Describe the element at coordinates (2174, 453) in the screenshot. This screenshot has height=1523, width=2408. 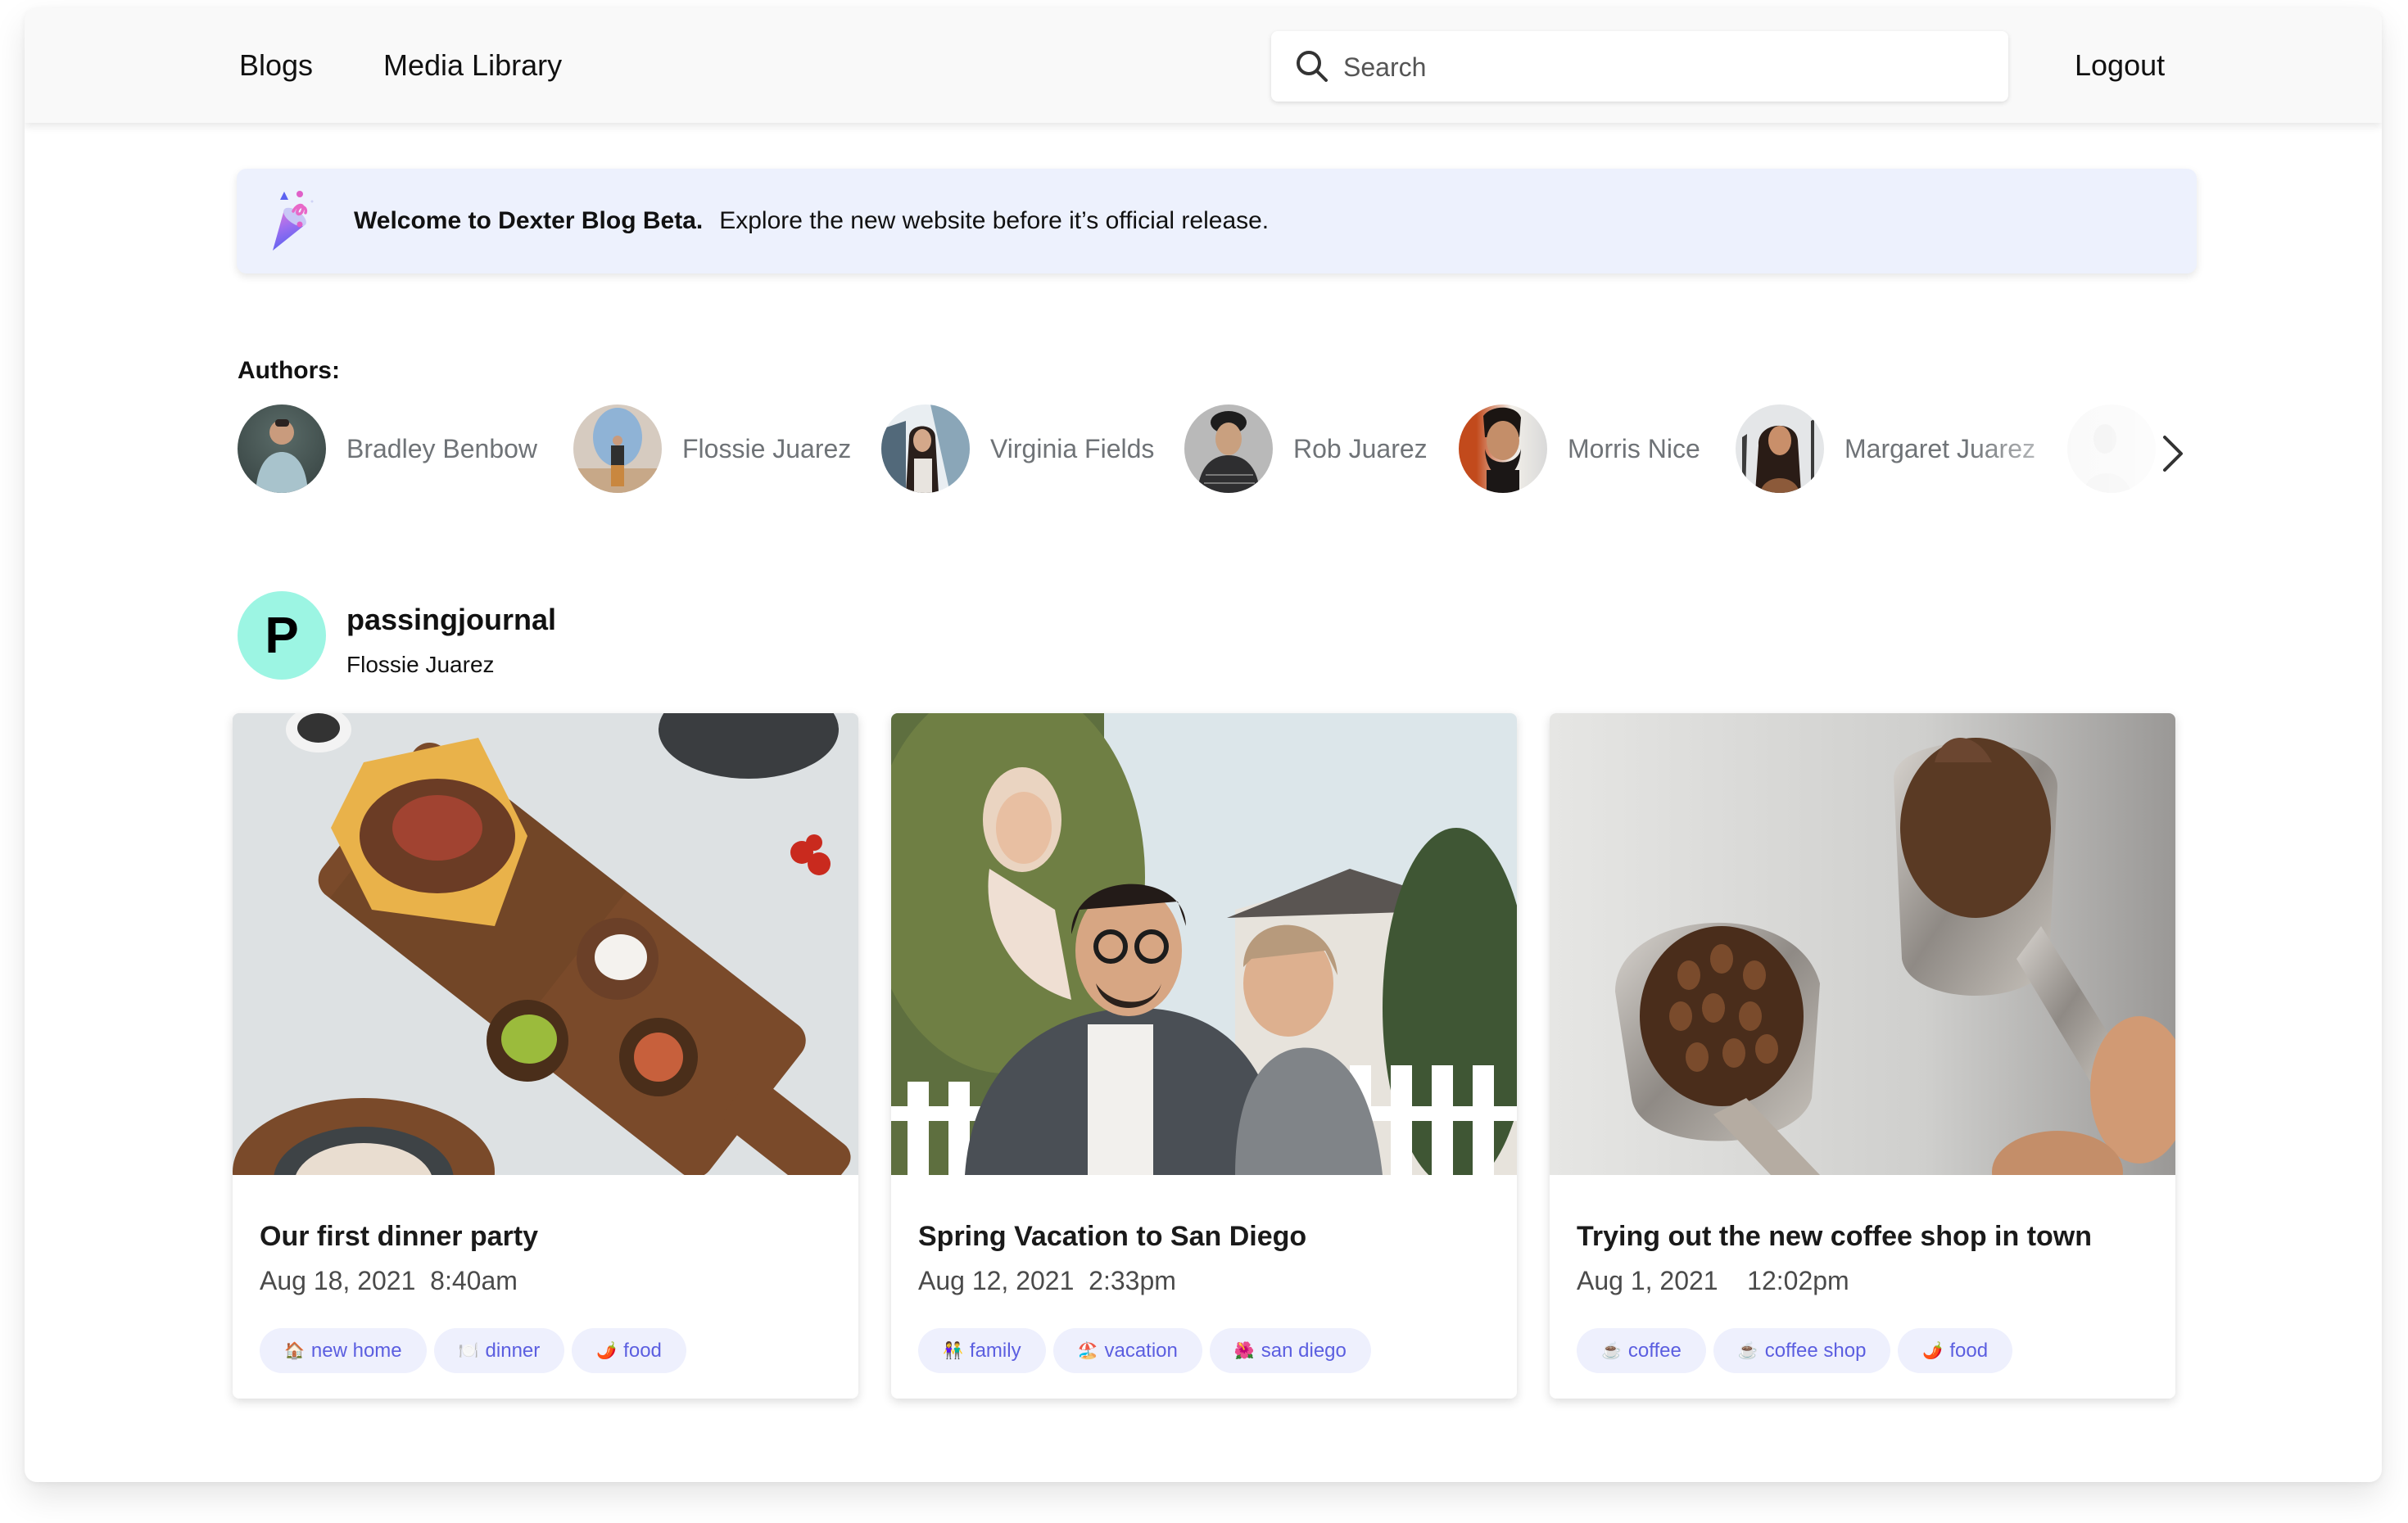
I see `chevron-right-icon` at that location.